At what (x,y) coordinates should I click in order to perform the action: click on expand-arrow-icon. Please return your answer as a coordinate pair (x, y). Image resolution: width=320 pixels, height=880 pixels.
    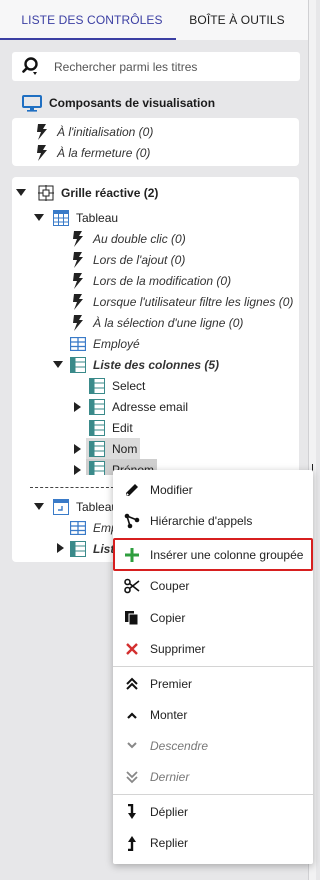
    Looking at the image, I should click on (132, 812).